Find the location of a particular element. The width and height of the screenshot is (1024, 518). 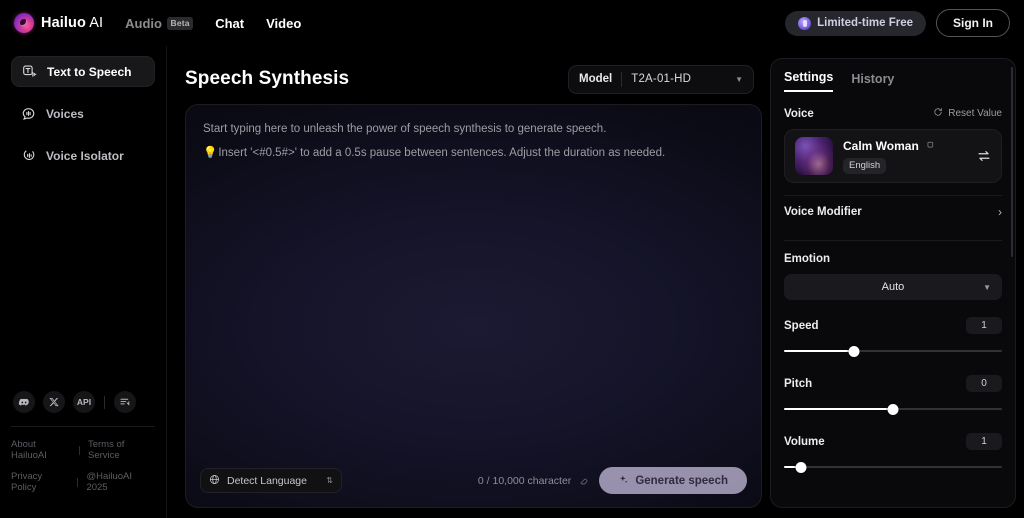

voice-card: Calm Woman English is located at coordinates (893, 156).